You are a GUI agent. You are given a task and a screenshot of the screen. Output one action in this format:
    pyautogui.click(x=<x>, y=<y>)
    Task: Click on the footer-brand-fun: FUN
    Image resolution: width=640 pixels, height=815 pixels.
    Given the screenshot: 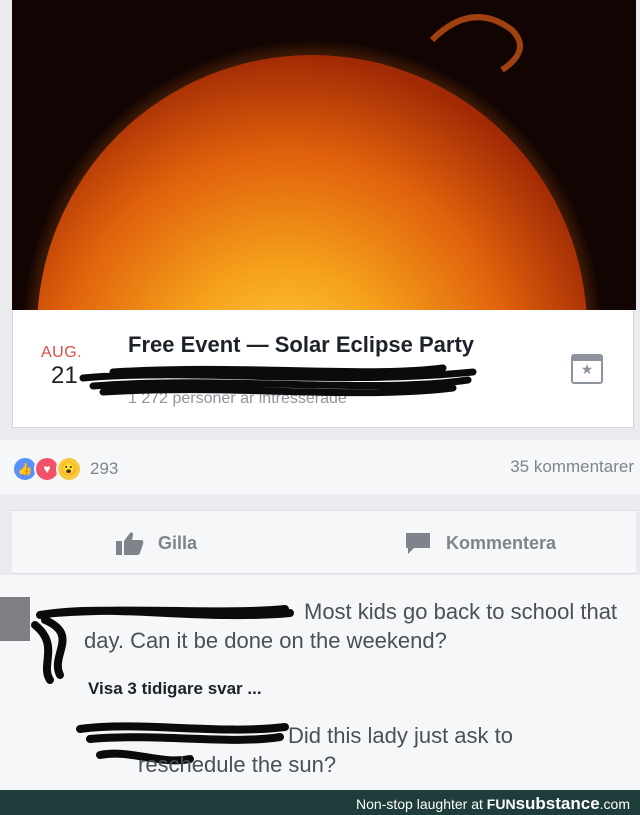 What is the action you would take?
    pyautogui.click(x=501, y=804)
    